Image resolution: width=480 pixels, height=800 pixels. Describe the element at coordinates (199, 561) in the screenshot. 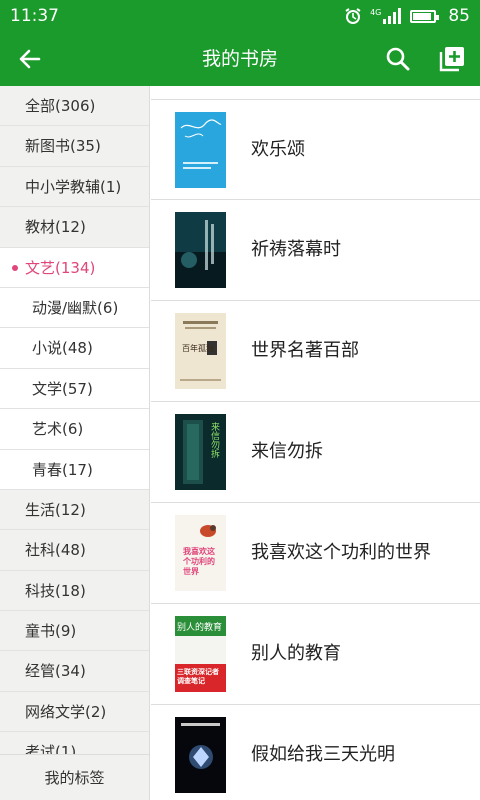

I see `cover-title: 我喜欢这个功利的世界` at that location.